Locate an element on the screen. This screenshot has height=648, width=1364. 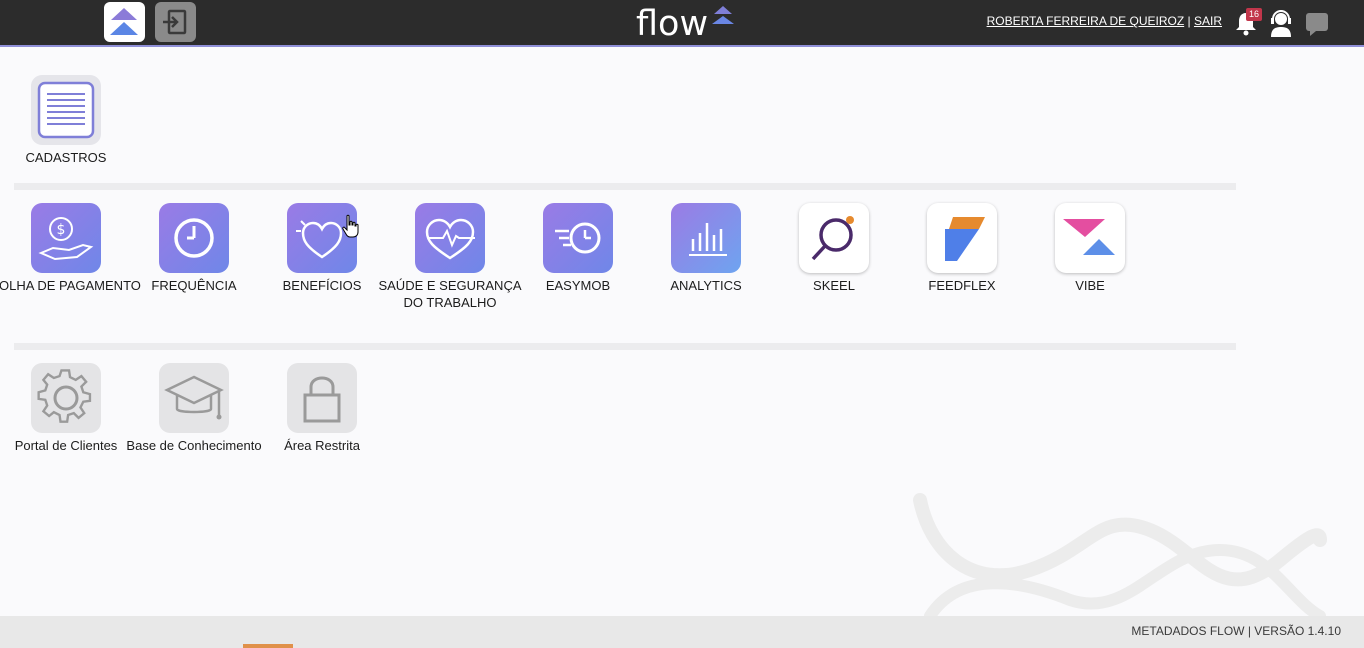
feedflex-tile is located at coordinates (962, 238).